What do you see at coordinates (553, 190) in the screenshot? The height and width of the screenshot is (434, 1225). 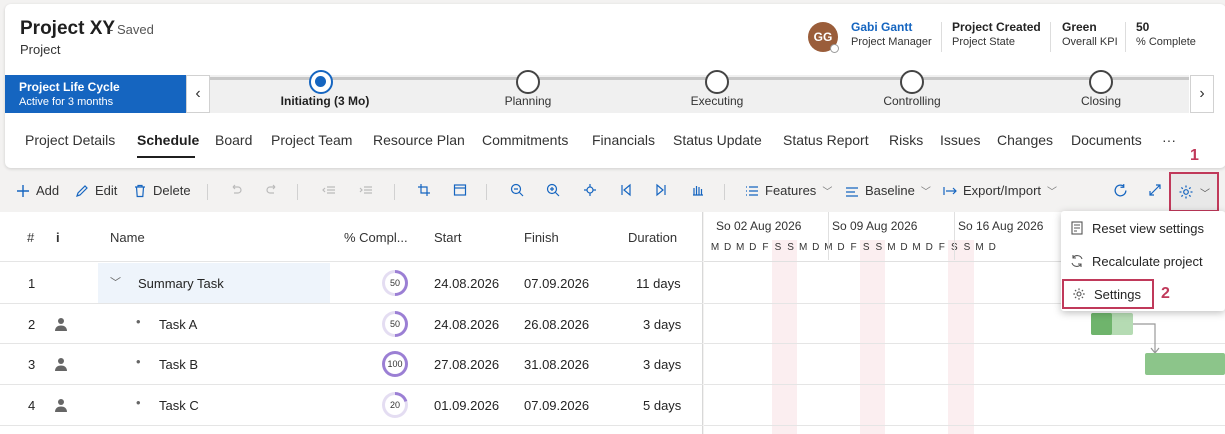 I see `zoom-in-icon` at bounding box center [553, 190].